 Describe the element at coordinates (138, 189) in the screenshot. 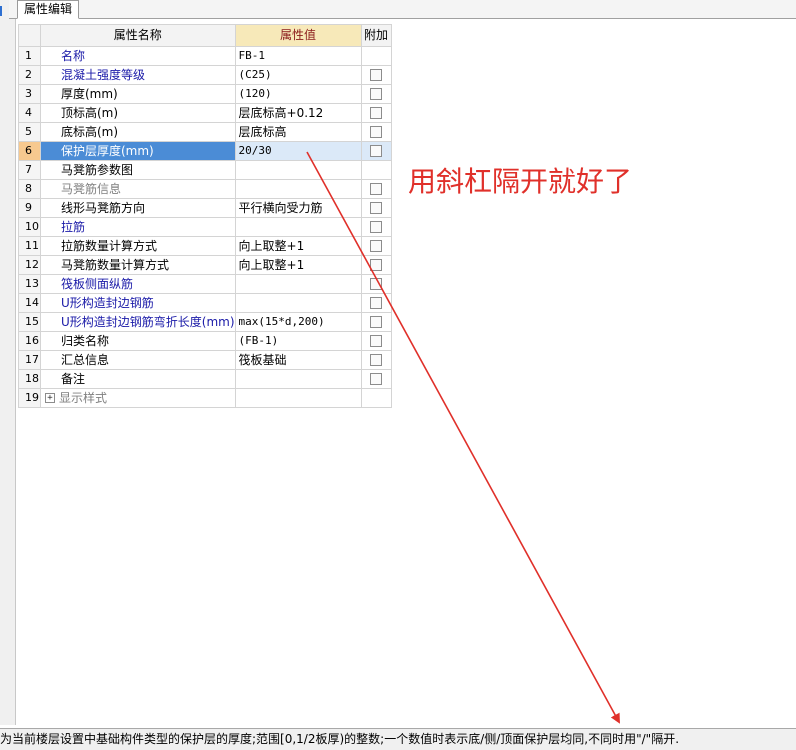

I see `property-name-cell: 马凳筋信息` at that location.